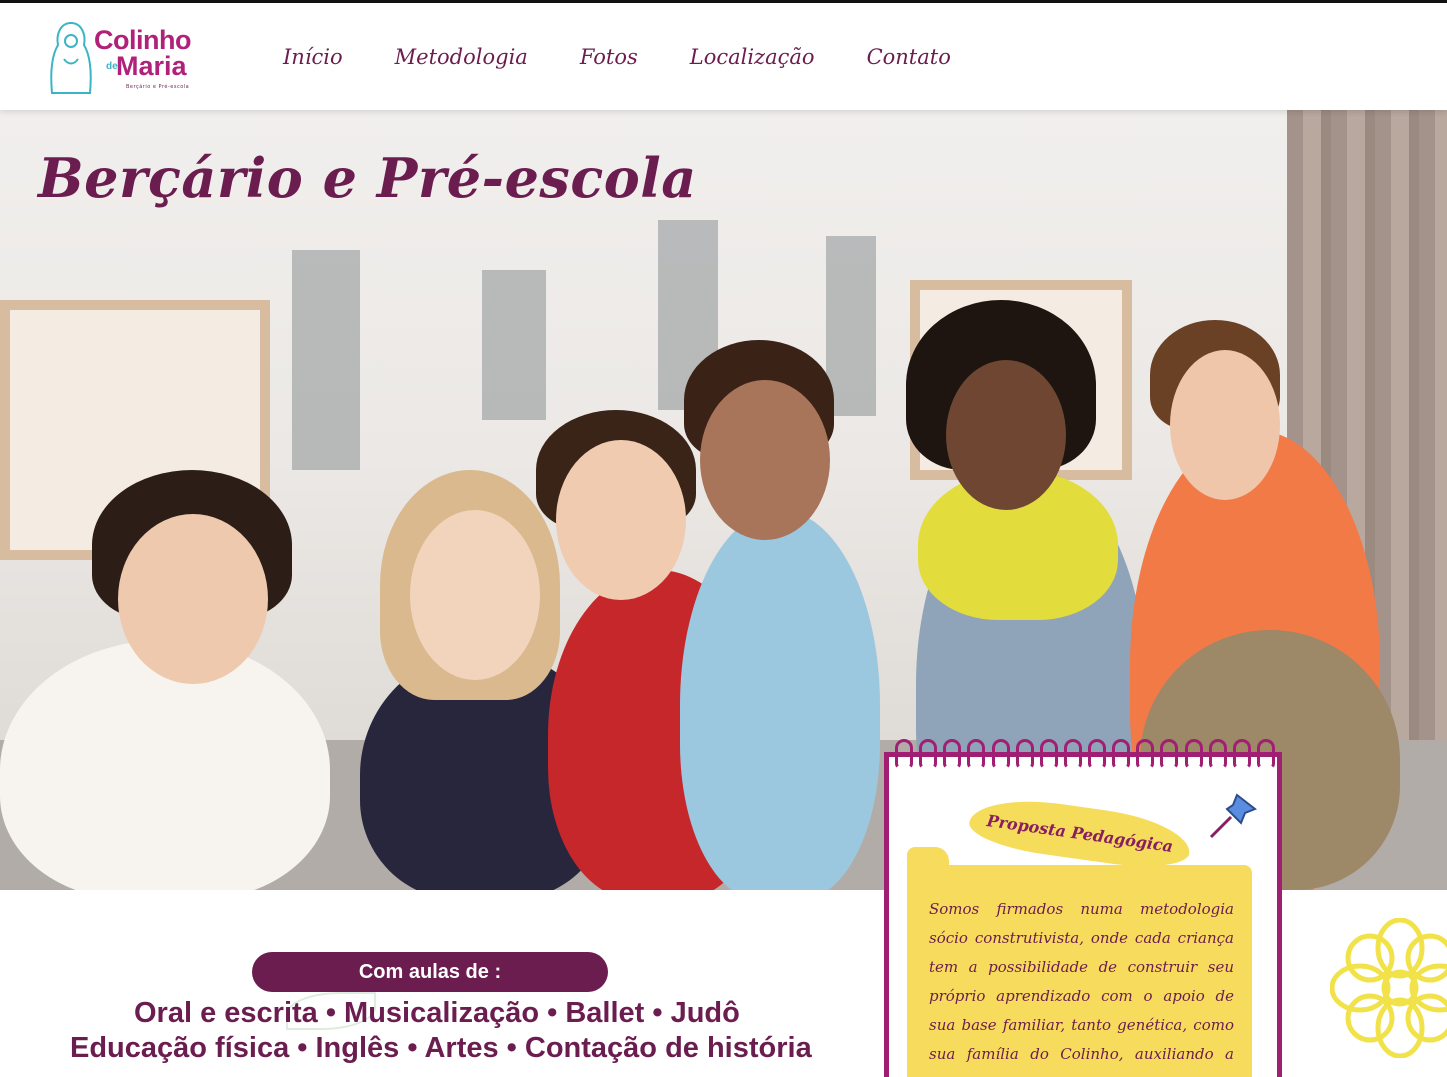  I want to click on logo-text-maria: Maria, so click(151, 66).